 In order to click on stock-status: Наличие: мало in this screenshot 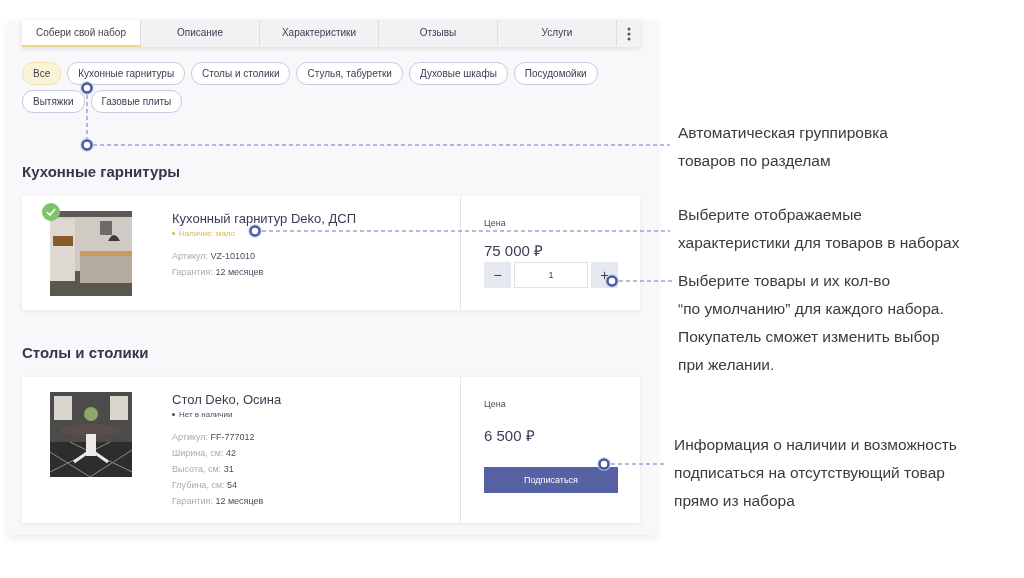, I will do `click(264, 233)`.